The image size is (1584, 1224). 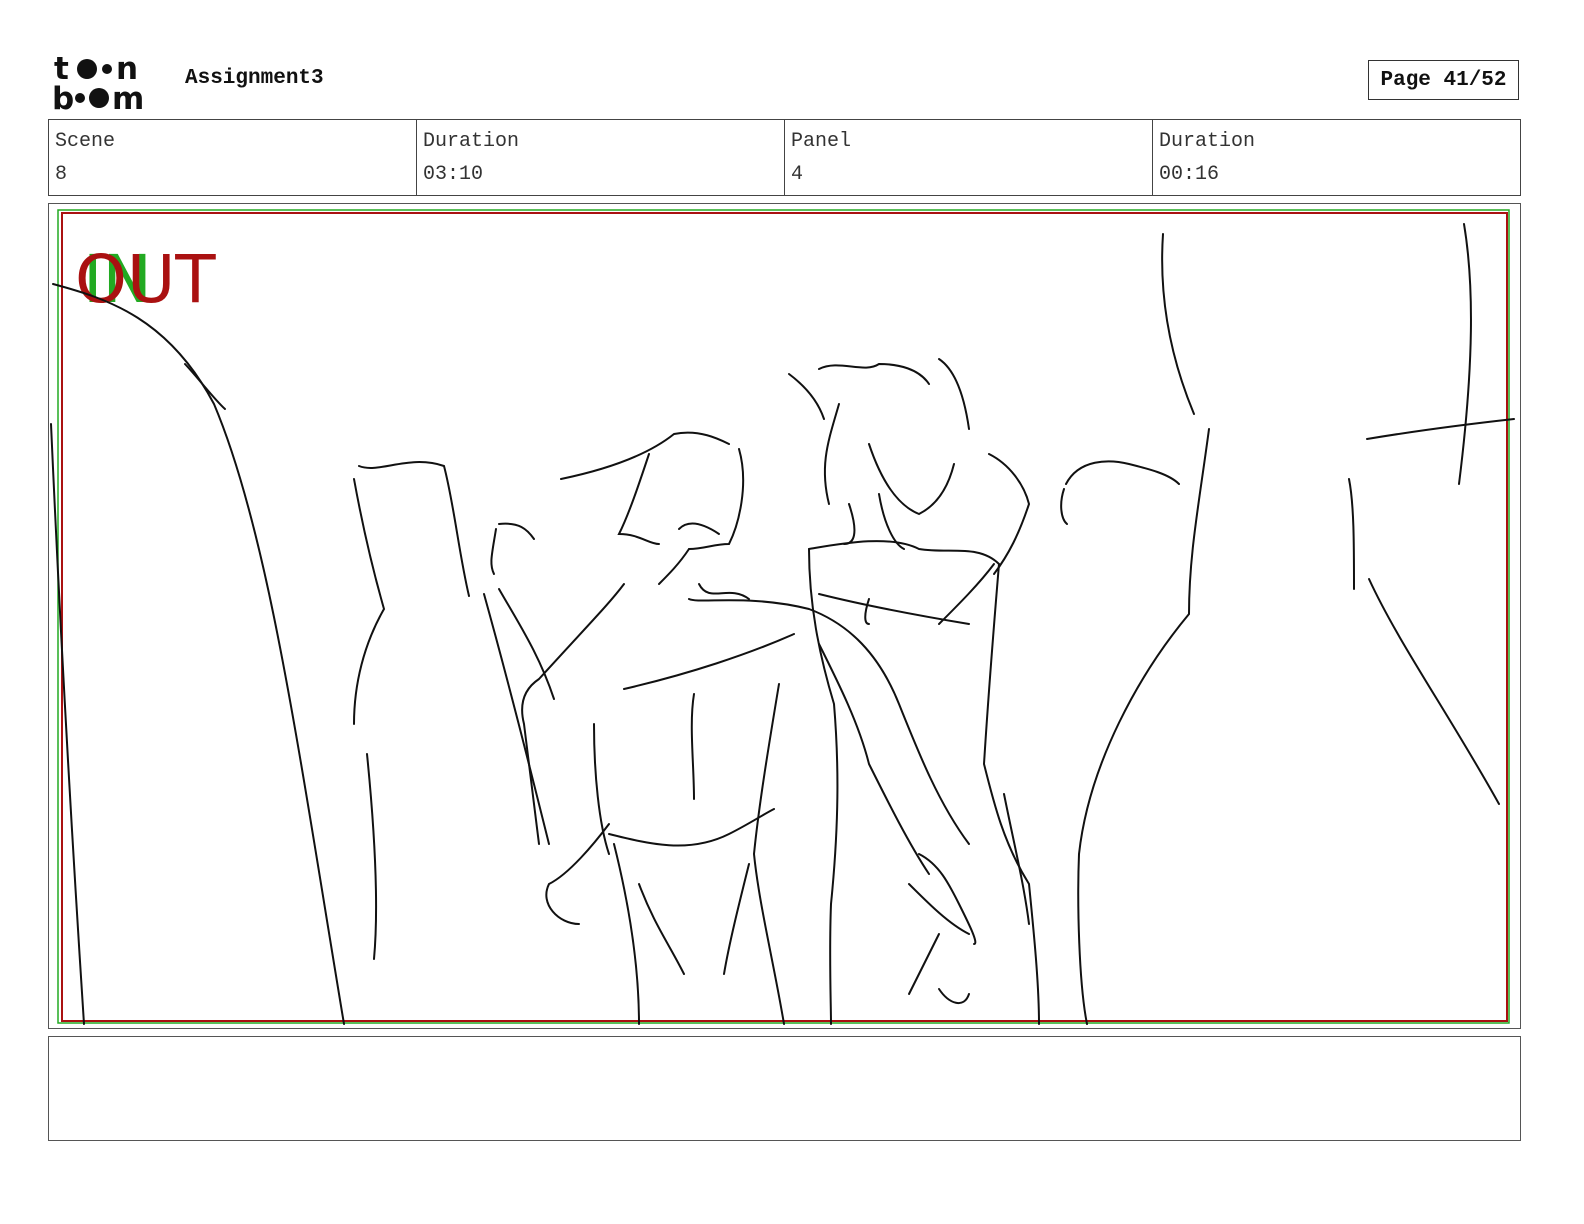 What do you see at coordinates (233, 157) in the screenshot?
I see `scene-cell: Scene 8` at bounding box center [233, 157].